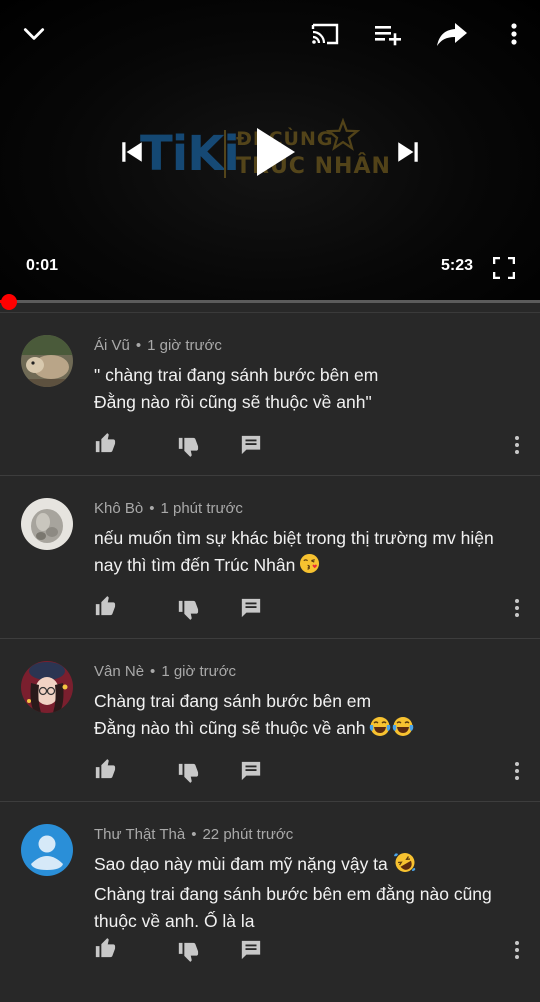 The image size is (540, 1002). Describe the element at coordinates (233, 402) in the screenshot. I see `comment-line: Đằng nào rồi cũng sẽ thuộc về anh"` at that location.